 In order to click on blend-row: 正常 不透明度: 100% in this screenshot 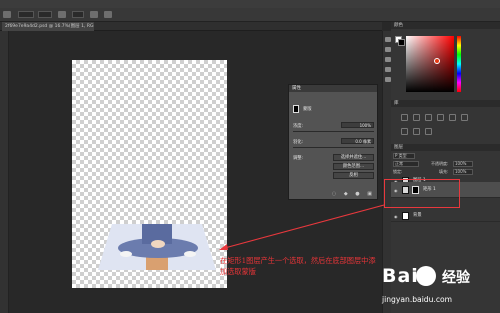, I will do `click(445, 164)`.